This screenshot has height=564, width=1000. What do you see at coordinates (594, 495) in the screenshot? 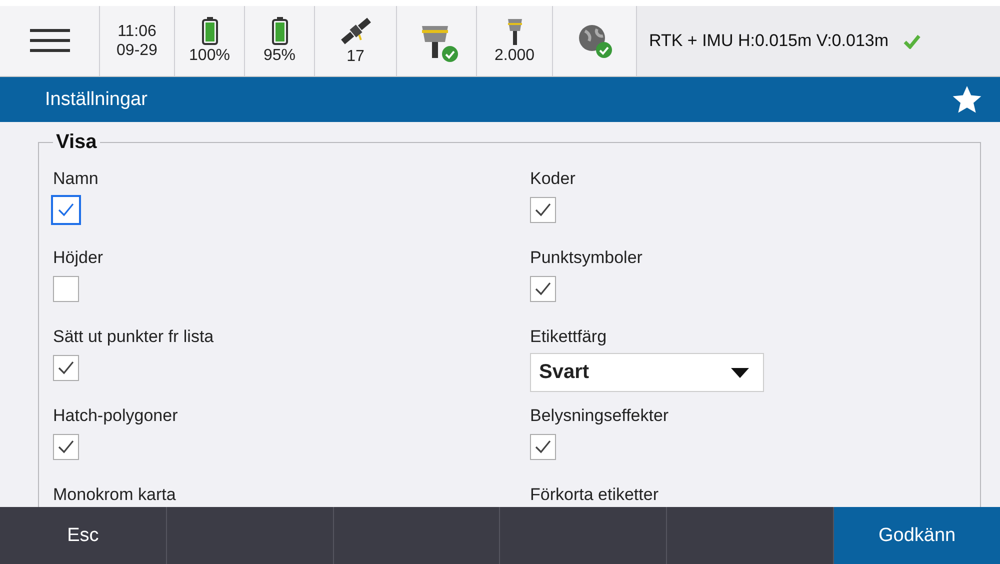
I see `setting-label: Förkorta etiketter` at bounding box center [594, 495].